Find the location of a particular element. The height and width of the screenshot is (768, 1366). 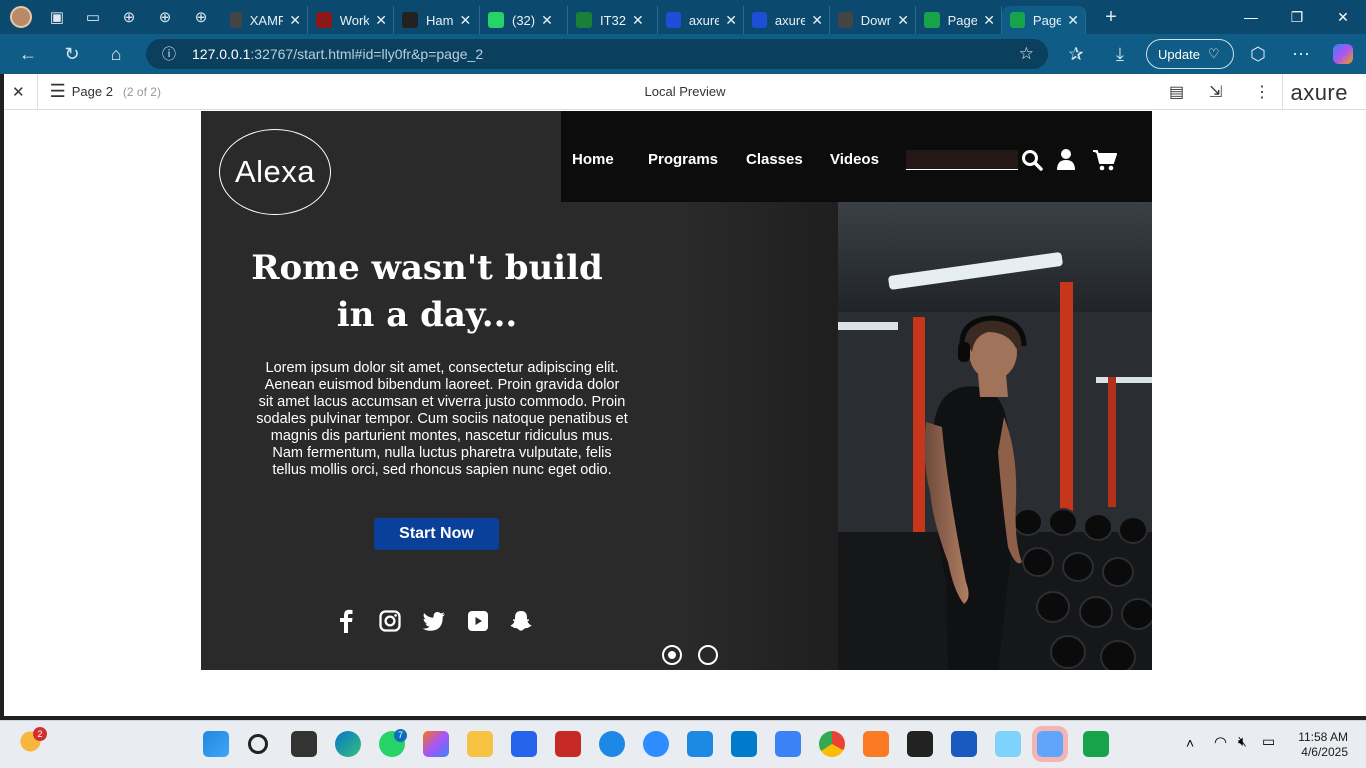

scale-icon: ⇲ is located at coordinates (1215, 92).